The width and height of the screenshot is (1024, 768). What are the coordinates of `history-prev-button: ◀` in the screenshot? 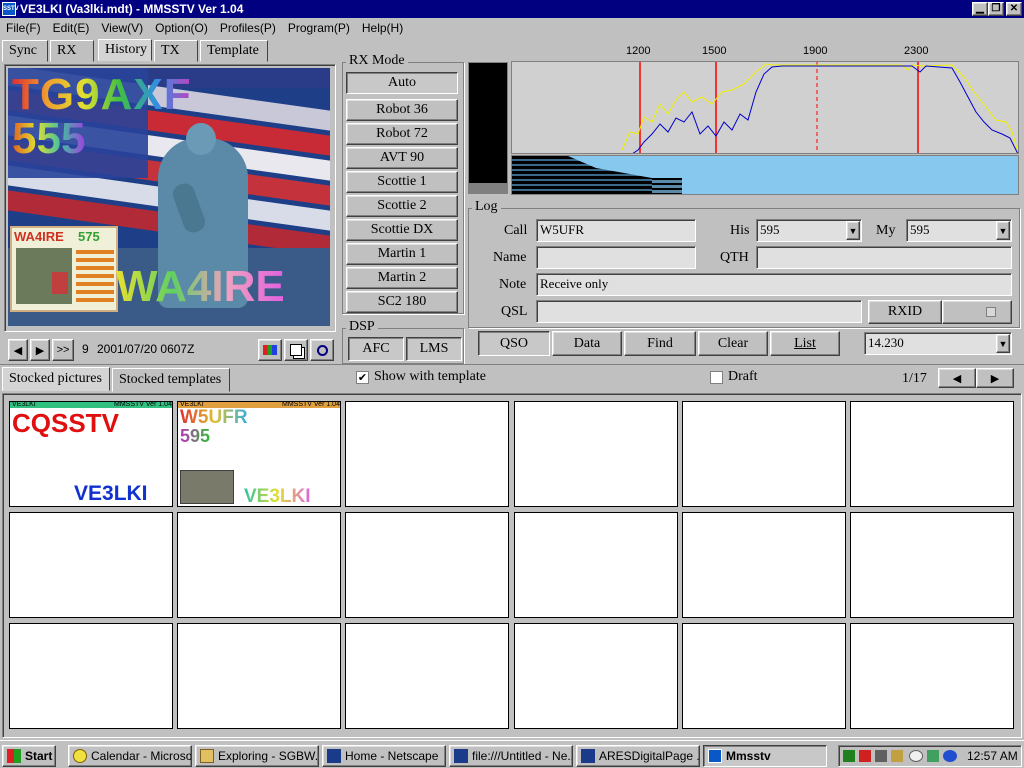 It's located at (18, 350).